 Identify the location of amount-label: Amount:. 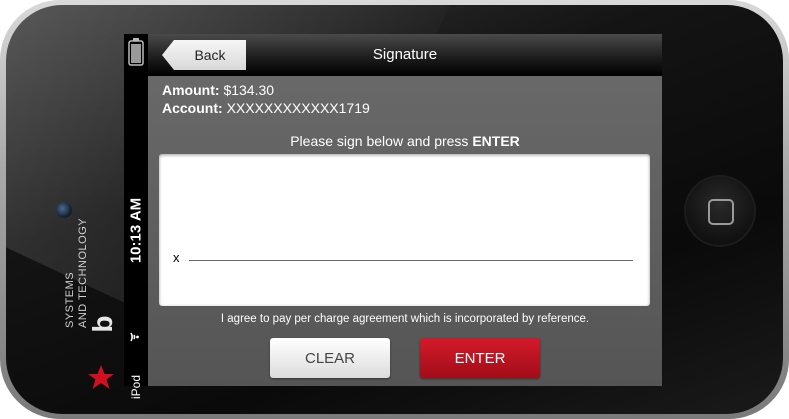
(191, 90).